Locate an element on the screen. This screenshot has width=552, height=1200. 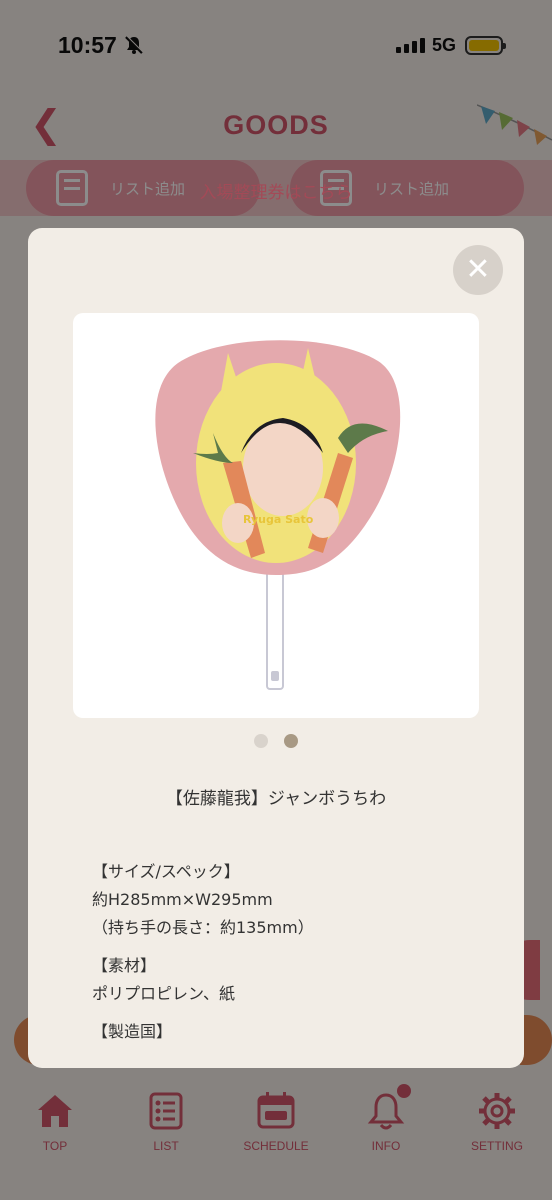
spec-size-value: 約H285mm×W295mm is located at coordinates (182, 899).